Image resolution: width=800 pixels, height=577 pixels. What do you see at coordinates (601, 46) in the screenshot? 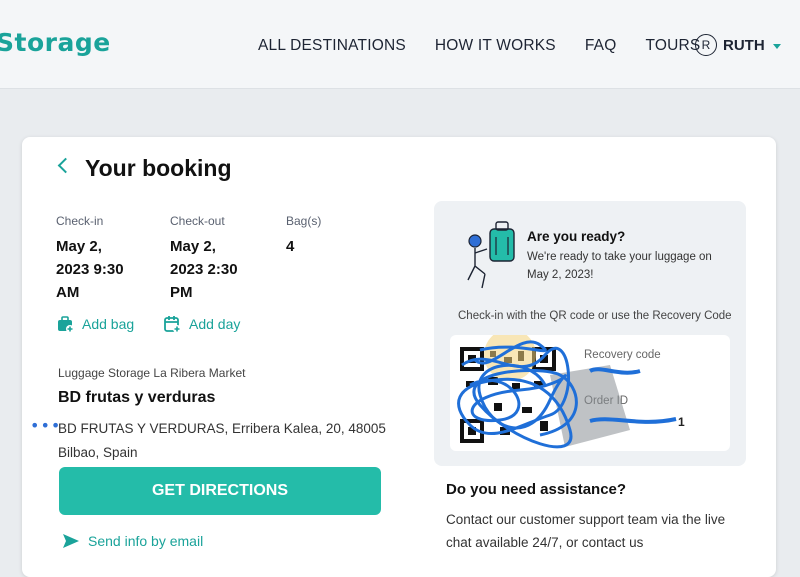
I see `nav-faq: FAQ` at bounding box center [601, 46].